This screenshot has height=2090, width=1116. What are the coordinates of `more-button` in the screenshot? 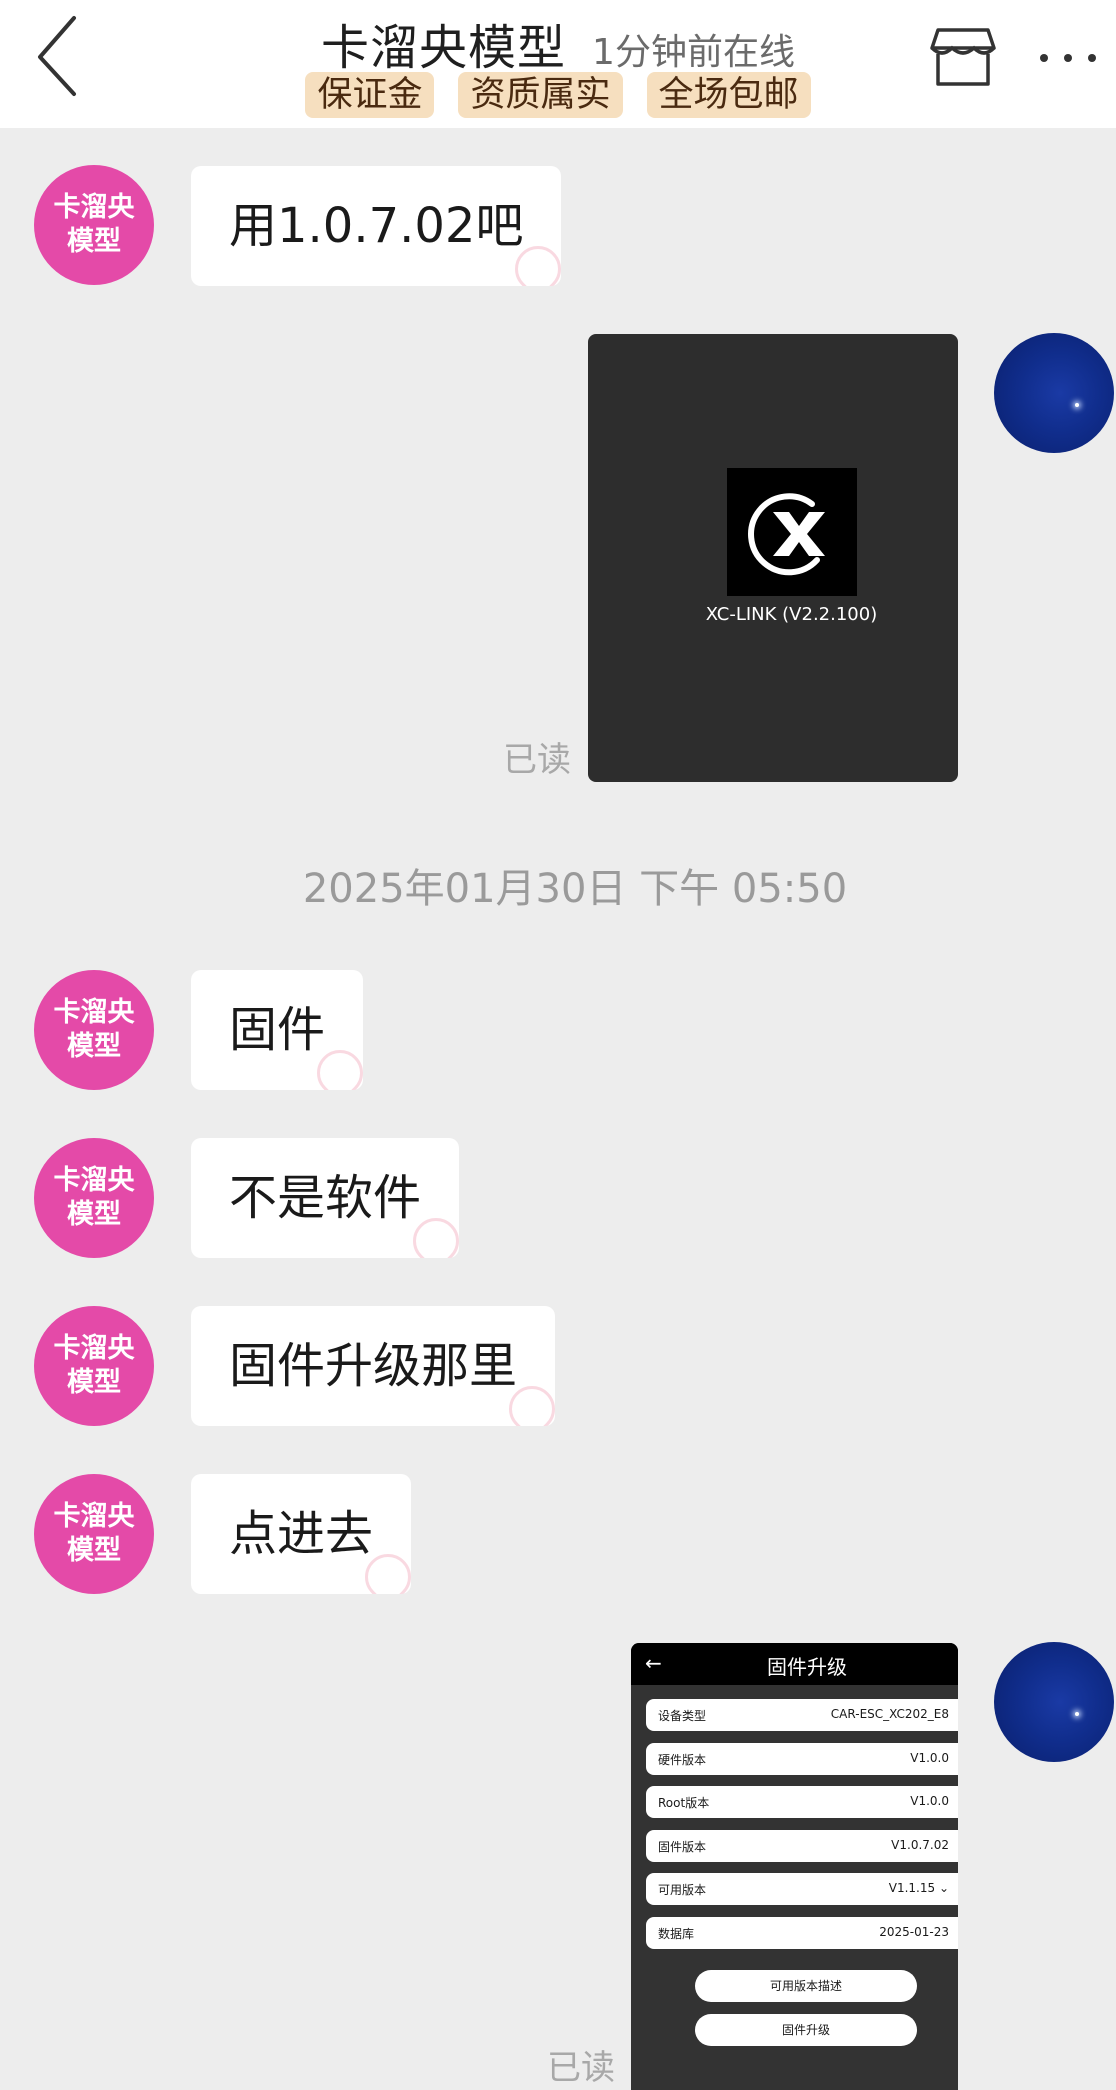 It's located at (1071, 60).